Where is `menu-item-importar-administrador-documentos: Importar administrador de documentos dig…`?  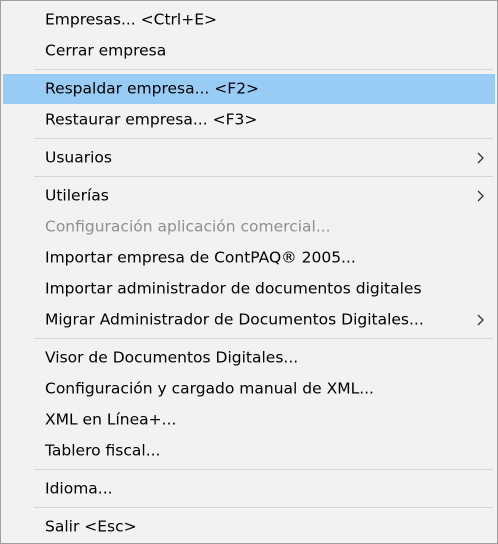
menu-item-importar-administrador-documentos: Importar administrador de documentos dig… is located at coordinates (249, 289).